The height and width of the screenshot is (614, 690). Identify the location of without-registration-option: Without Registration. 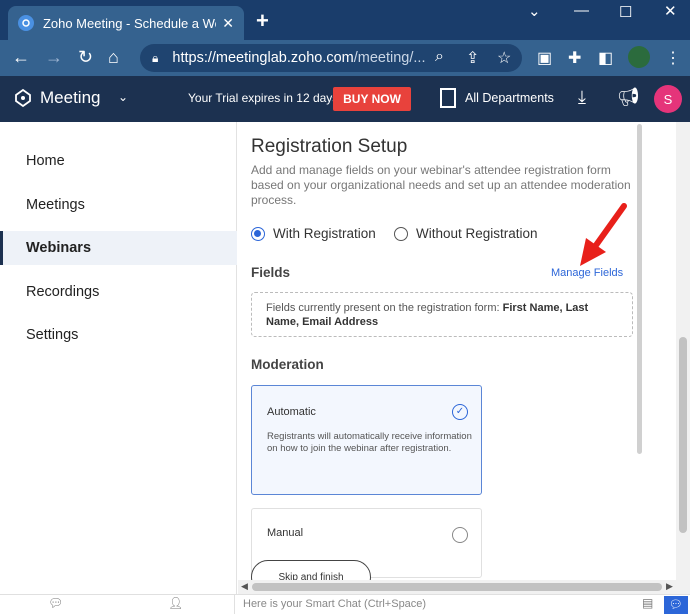
(466, 233).